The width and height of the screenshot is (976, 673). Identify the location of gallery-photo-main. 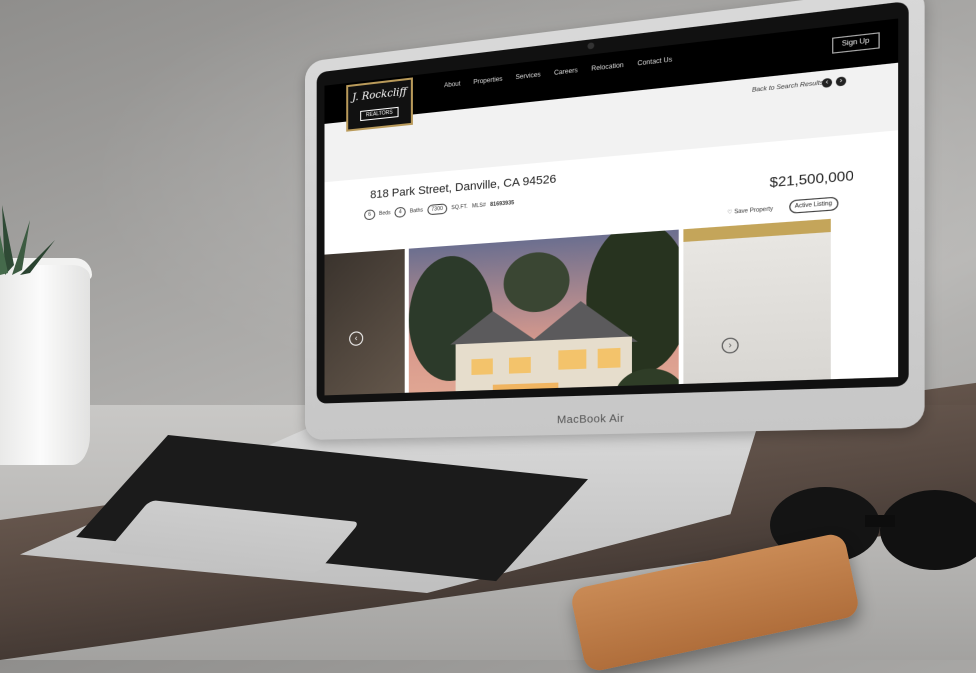
(543, 312).